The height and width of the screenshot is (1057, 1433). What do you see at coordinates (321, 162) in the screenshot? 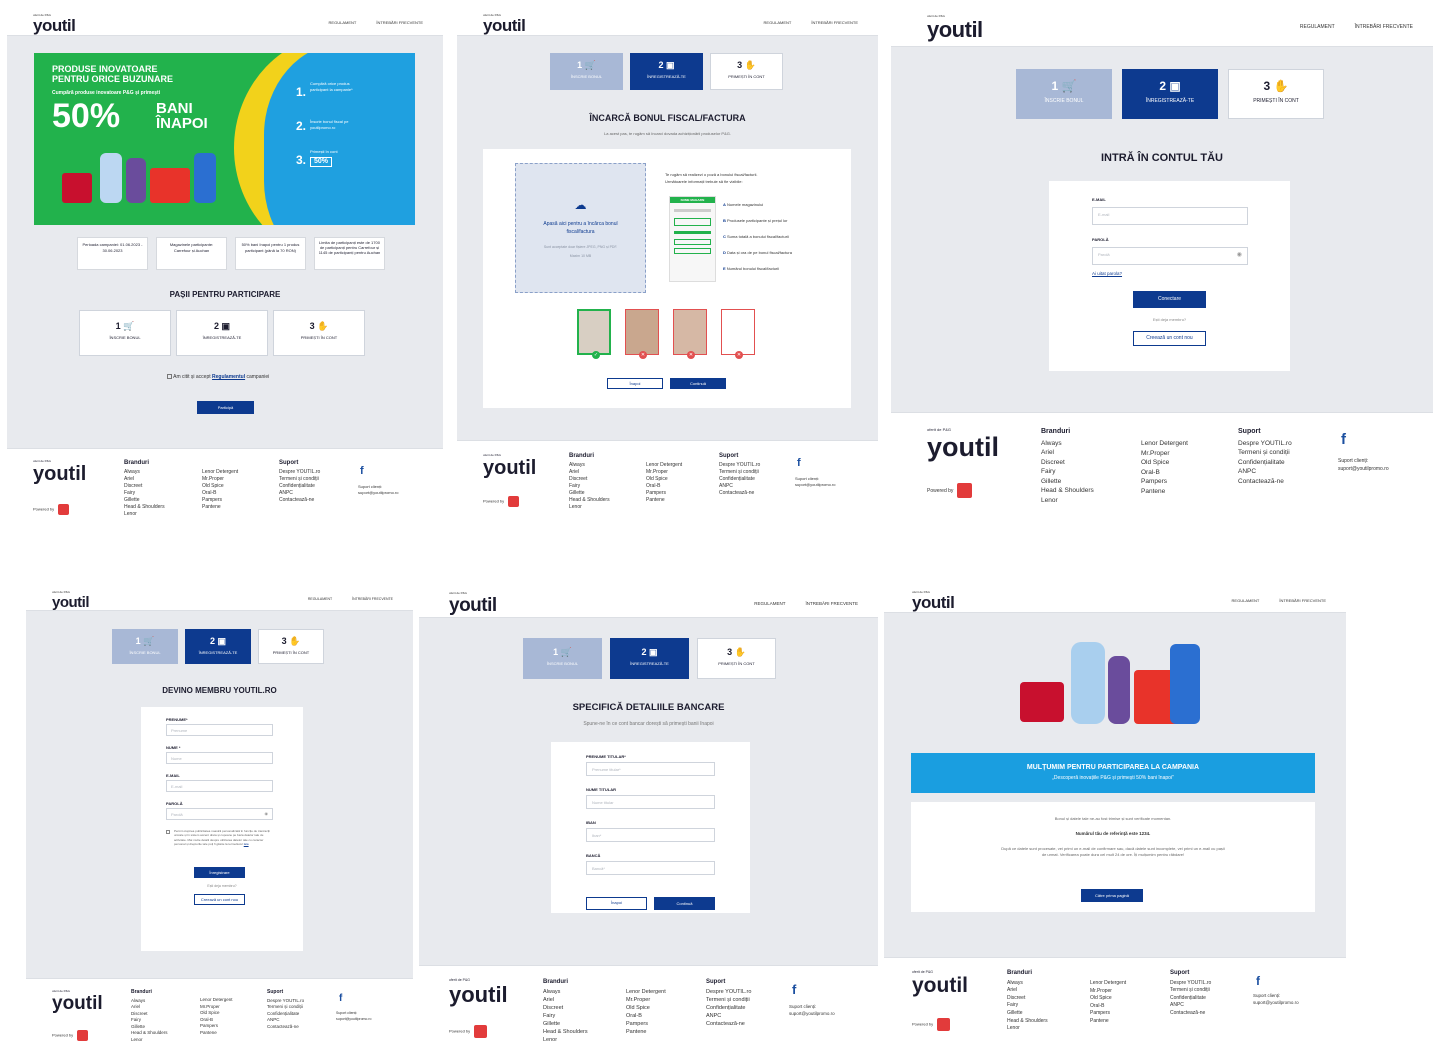
I see `hero-badge: 50%` at bounding box center [321, 162].